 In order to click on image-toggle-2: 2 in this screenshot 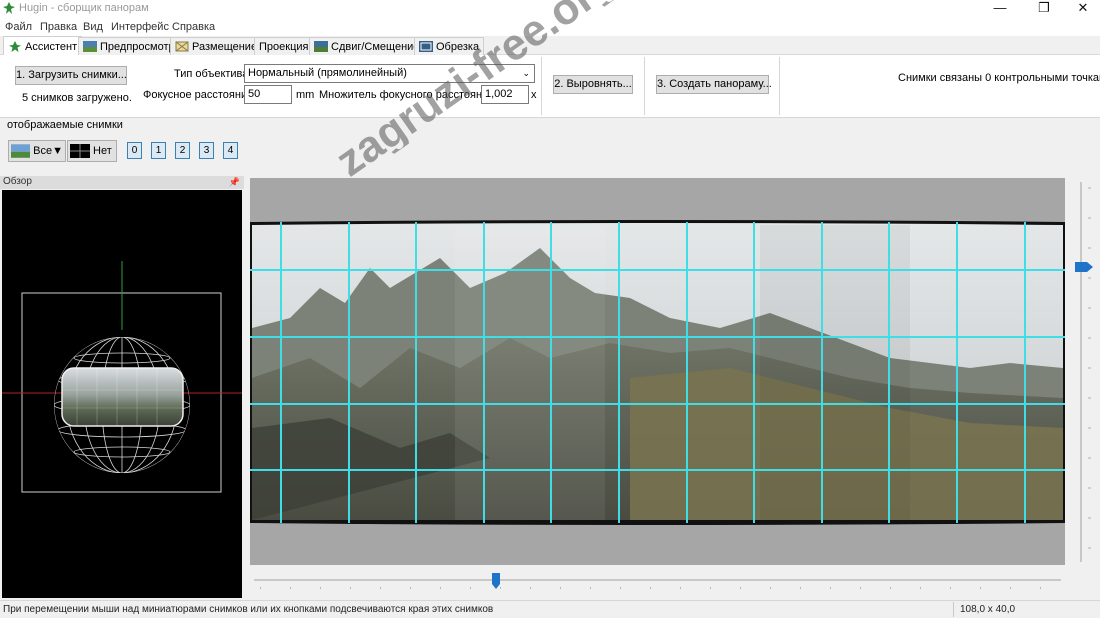, I will do `click(182, 150)`.